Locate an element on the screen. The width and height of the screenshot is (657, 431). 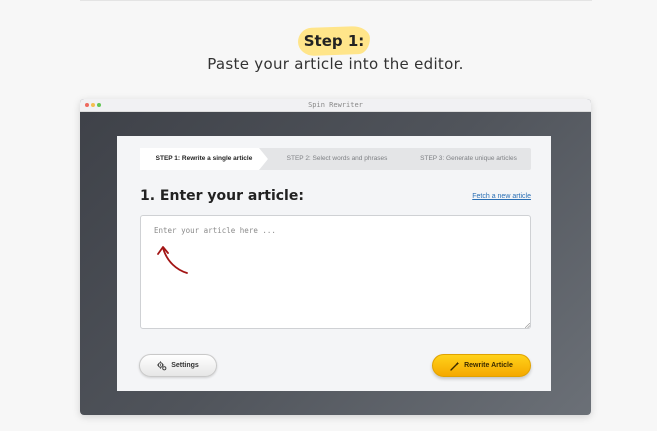
settings-button: Settings is located at coordinates (178, 365).